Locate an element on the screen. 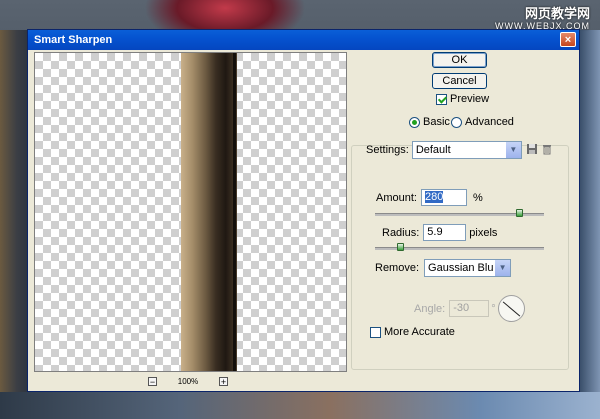 The image size is (600, 419). more-accurate-label: More Accurate is located at coordinates (419, 332).